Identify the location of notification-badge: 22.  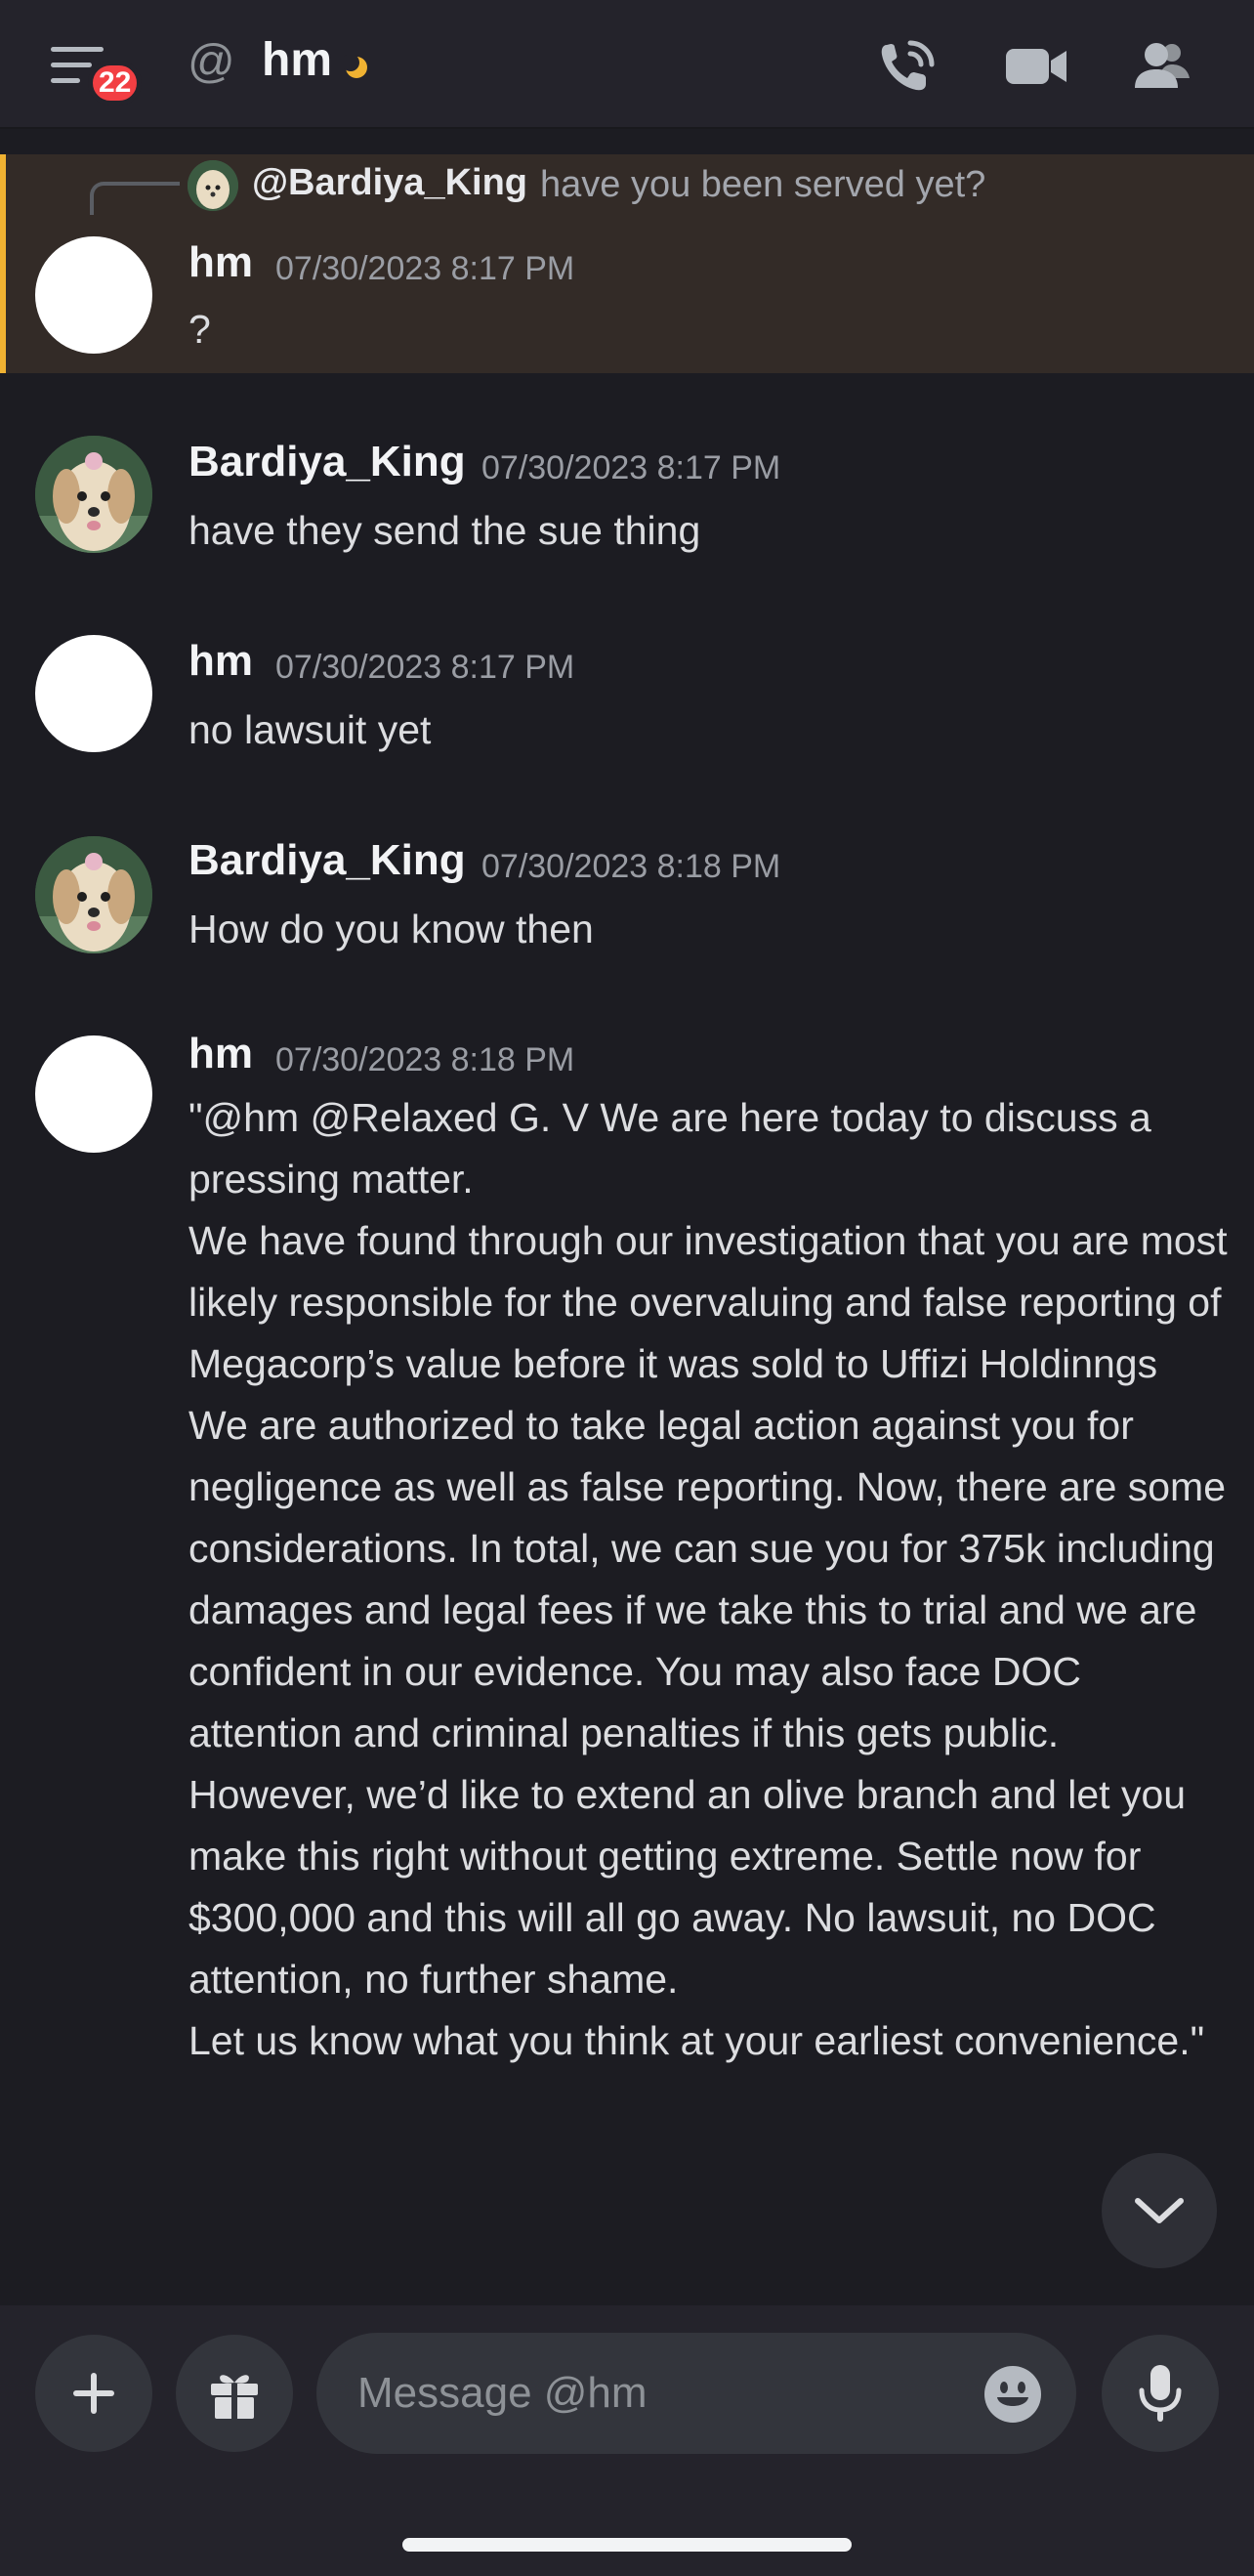
(116, 83).